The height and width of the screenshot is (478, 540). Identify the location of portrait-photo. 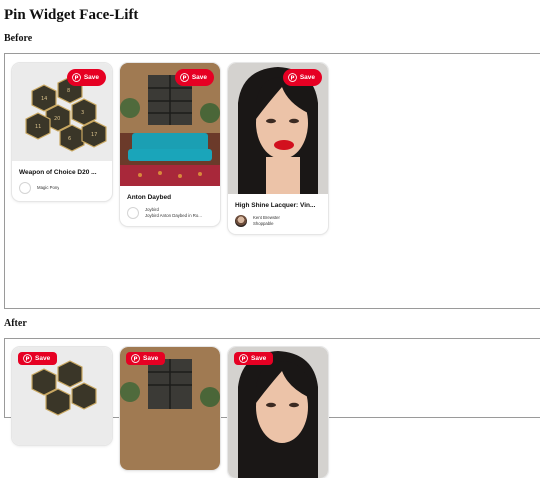
(278, 412).